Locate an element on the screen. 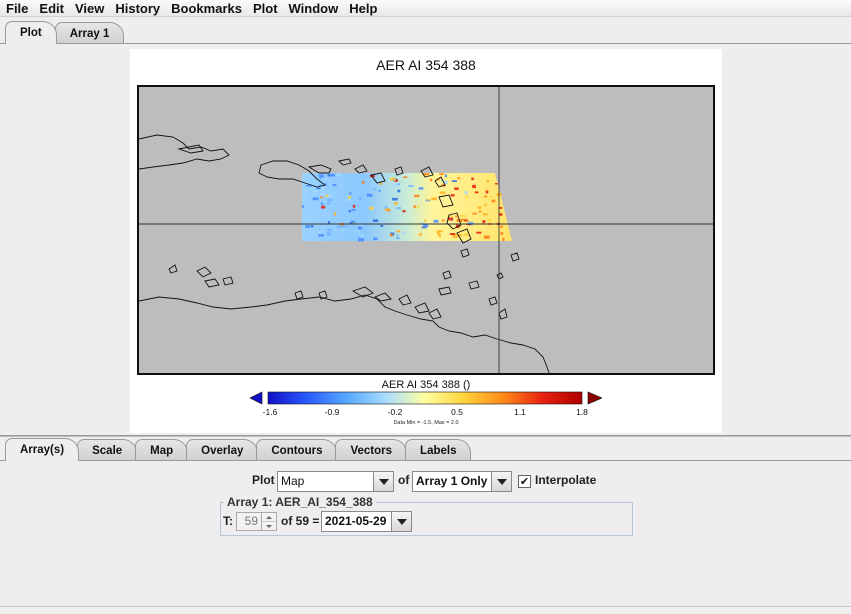 The height and width of the screenshot is (614, 851). spinner-buttons is located at coordinates (268, 521).